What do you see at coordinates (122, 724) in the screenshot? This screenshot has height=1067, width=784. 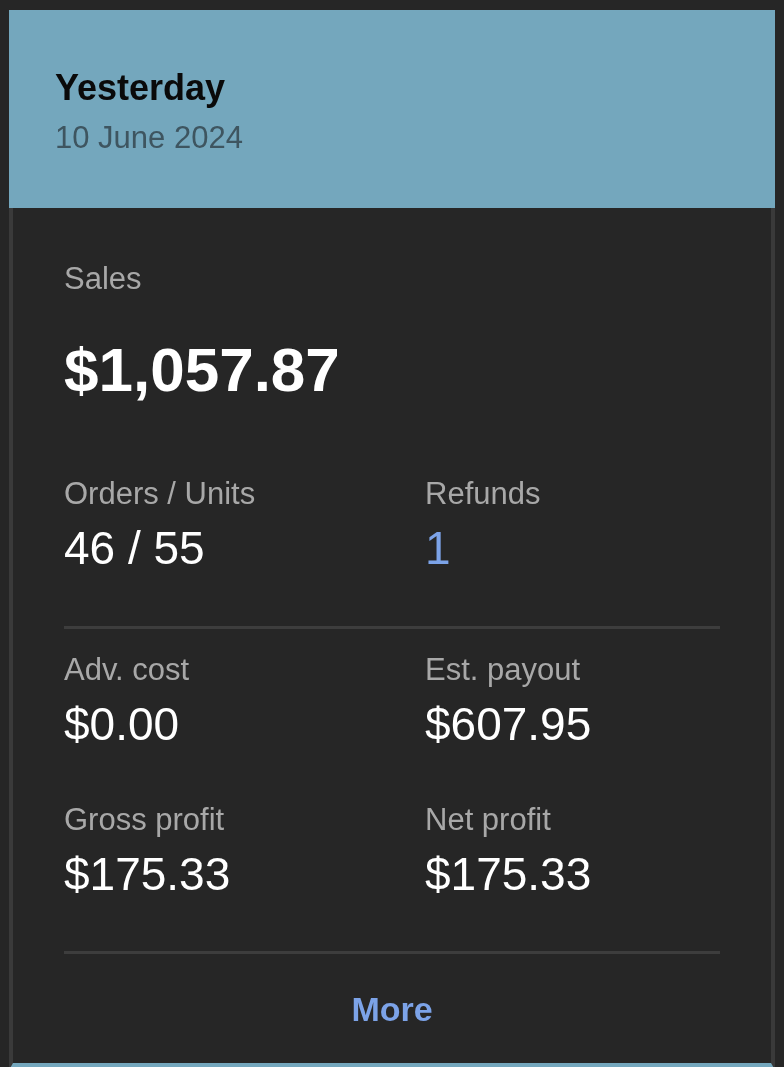 I see `metric-value: $0.00` at bounding box center [122, 724].